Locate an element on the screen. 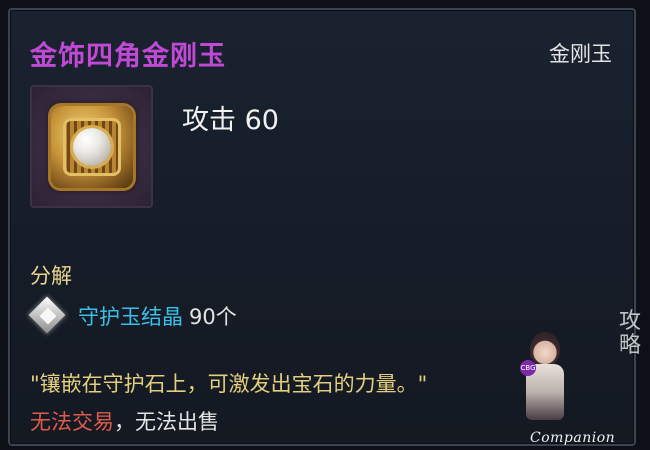 The image size is (650, 450). trade-restrictions: 无法交易，无法出售 is located at coordinates (124, 421).